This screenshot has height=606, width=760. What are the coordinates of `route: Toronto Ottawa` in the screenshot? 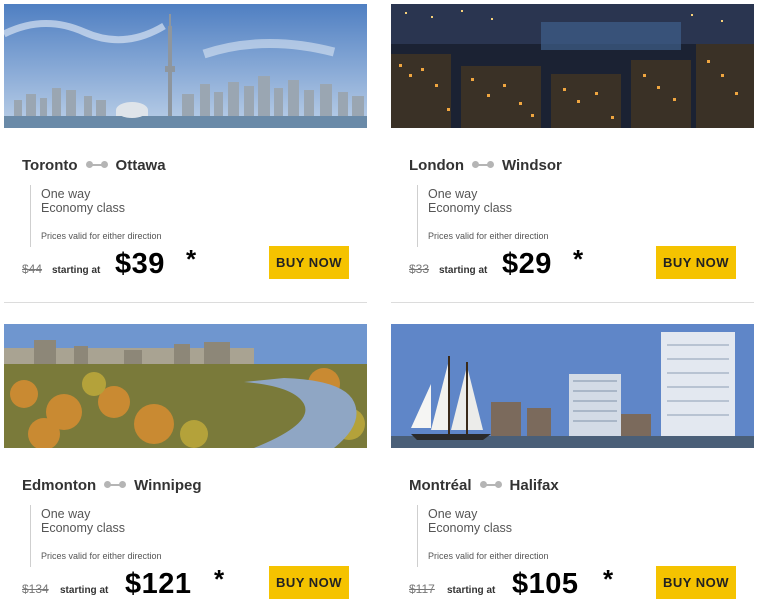 It's located at (94, 165).